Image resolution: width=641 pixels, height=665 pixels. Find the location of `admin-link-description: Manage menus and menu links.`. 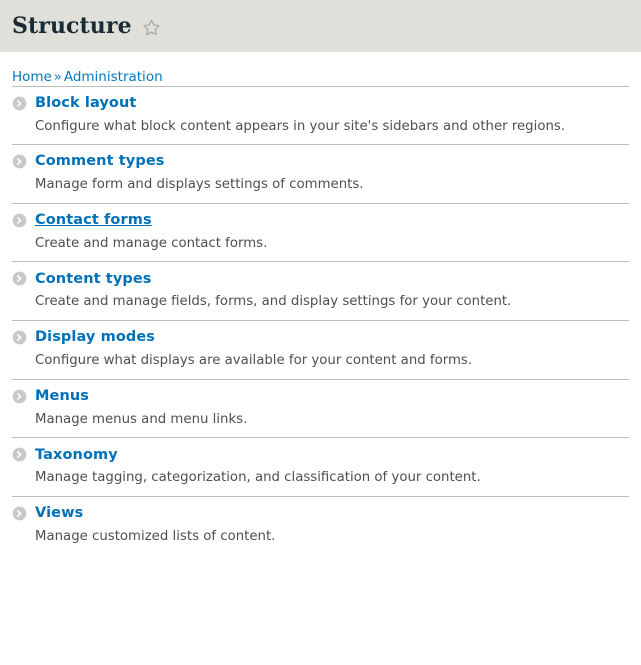

admin-link-description: Manage menus and menu links. is located at coordinates (141, 419).